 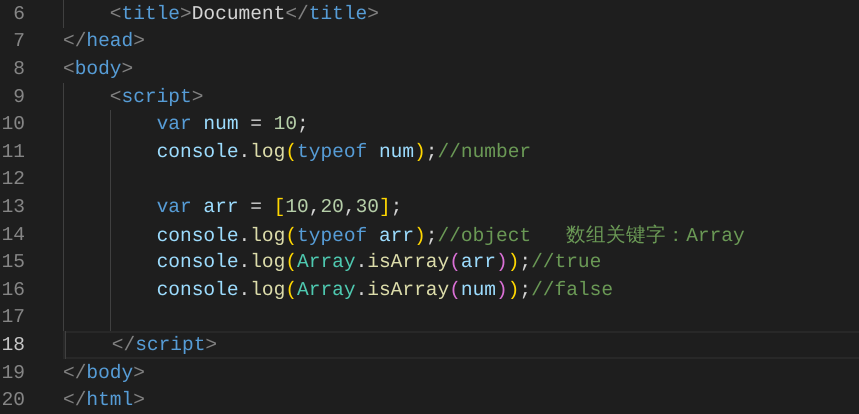 I want to click on code-line: </html>, so click(x=104, y=400).